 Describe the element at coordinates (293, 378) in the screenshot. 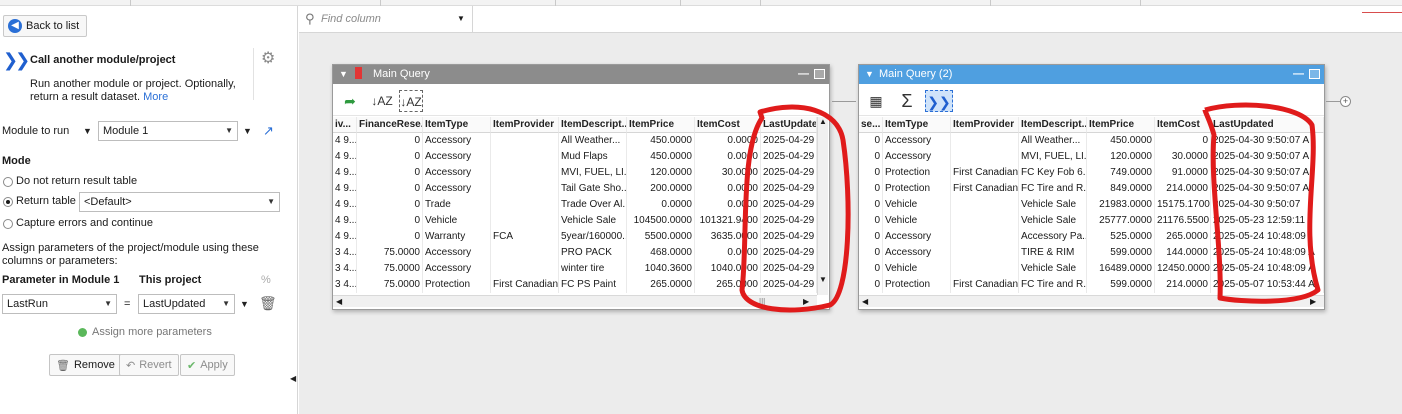

I see `collapse-panel-icon: ◀` at that location.